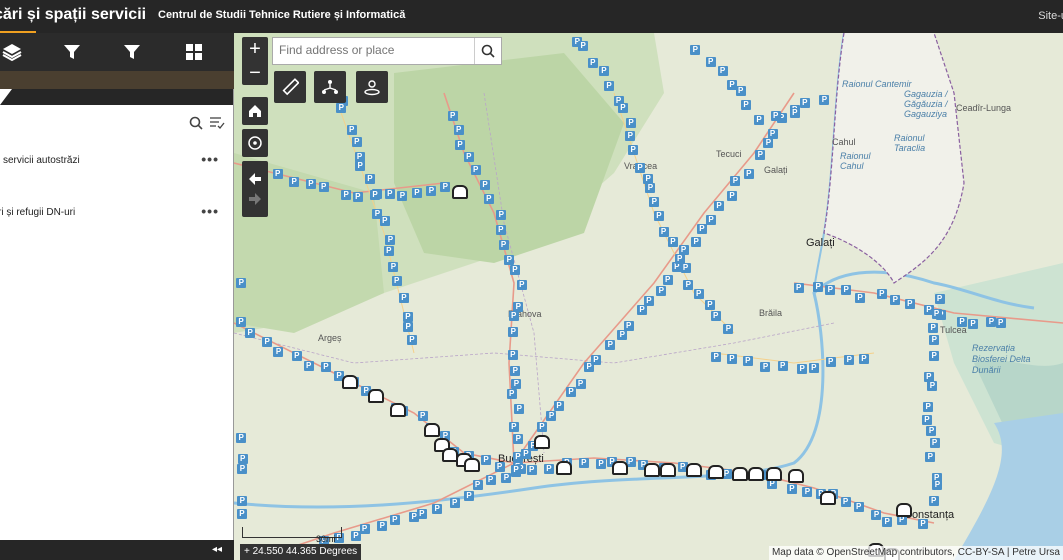 The height and width of the screenshot is (560, 1063). What do you see at coordinates (116, 161) in the screenshot?
I see `layer-item: i servicii autostrăzi •••` at bounding box center [116, 161].